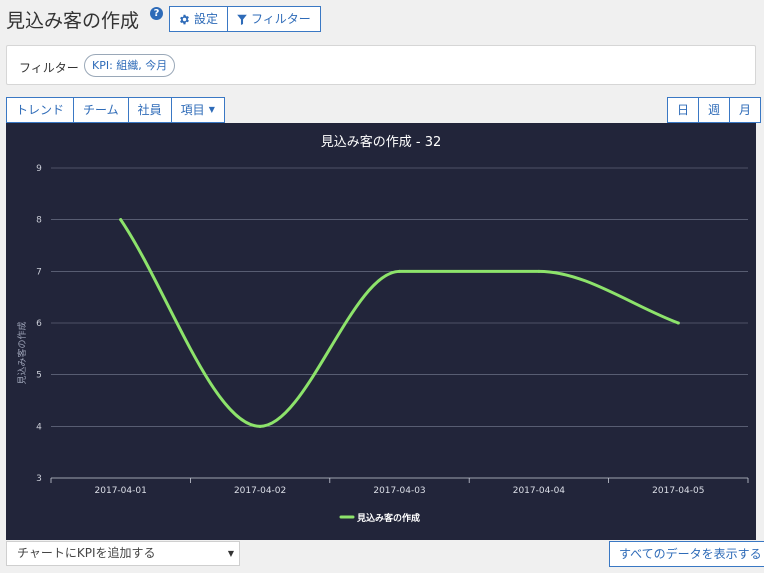 This screenshot has height=573, width=764. I want to click on x-tick-label: 2017-04-03, so click(399, 491).